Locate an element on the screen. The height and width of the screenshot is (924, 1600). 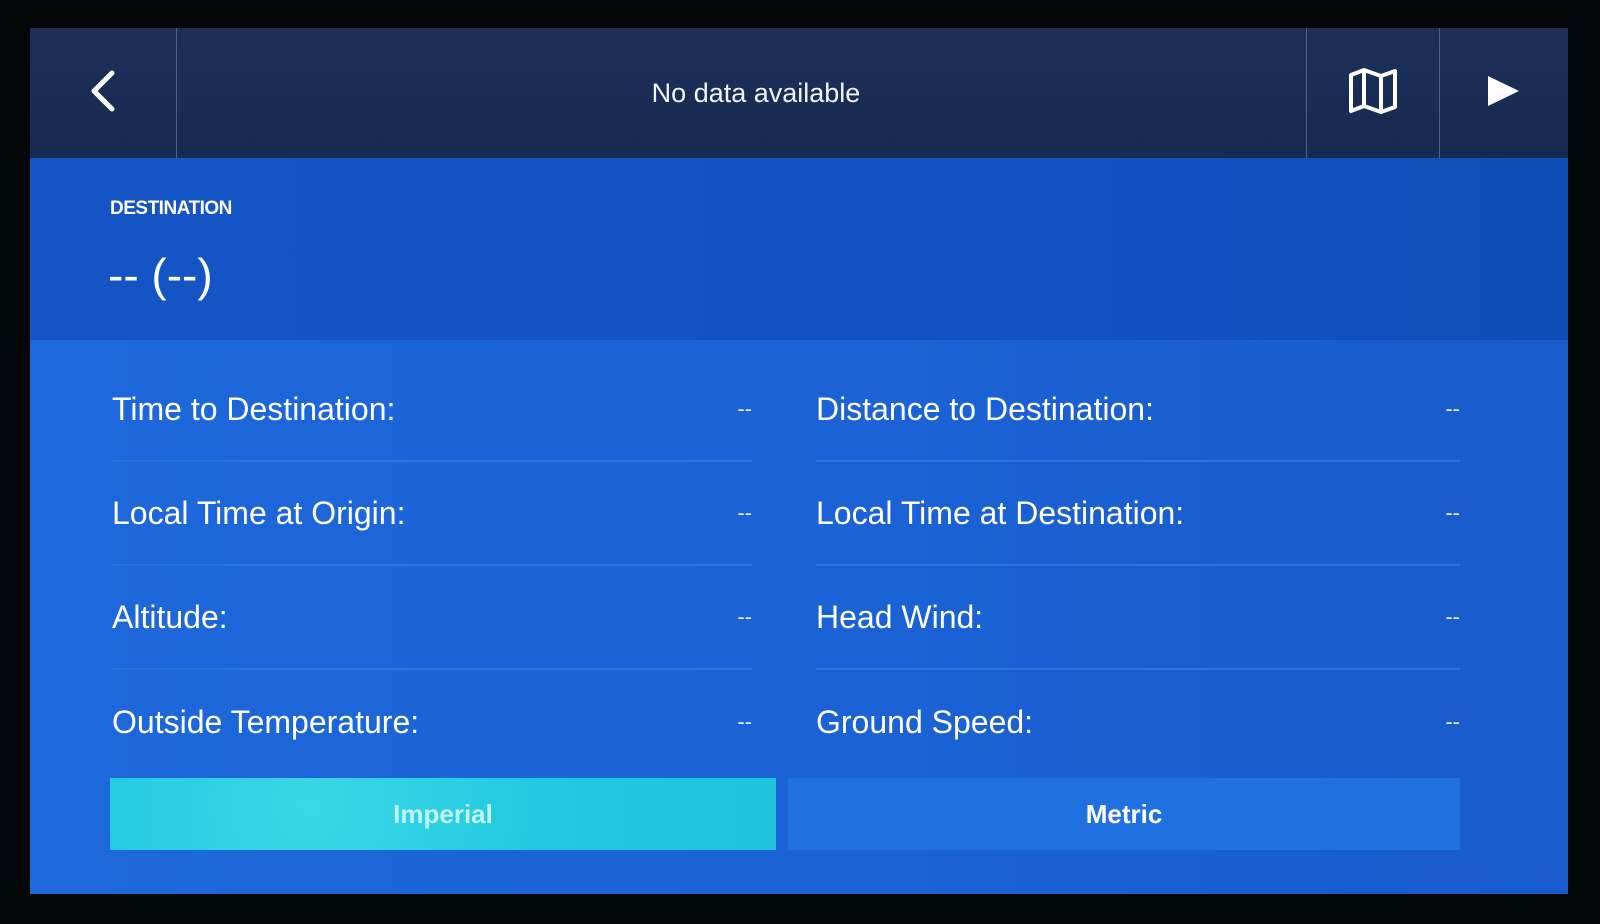
info-label: Local Time at Destination: is located at coordinates (1000, 512).